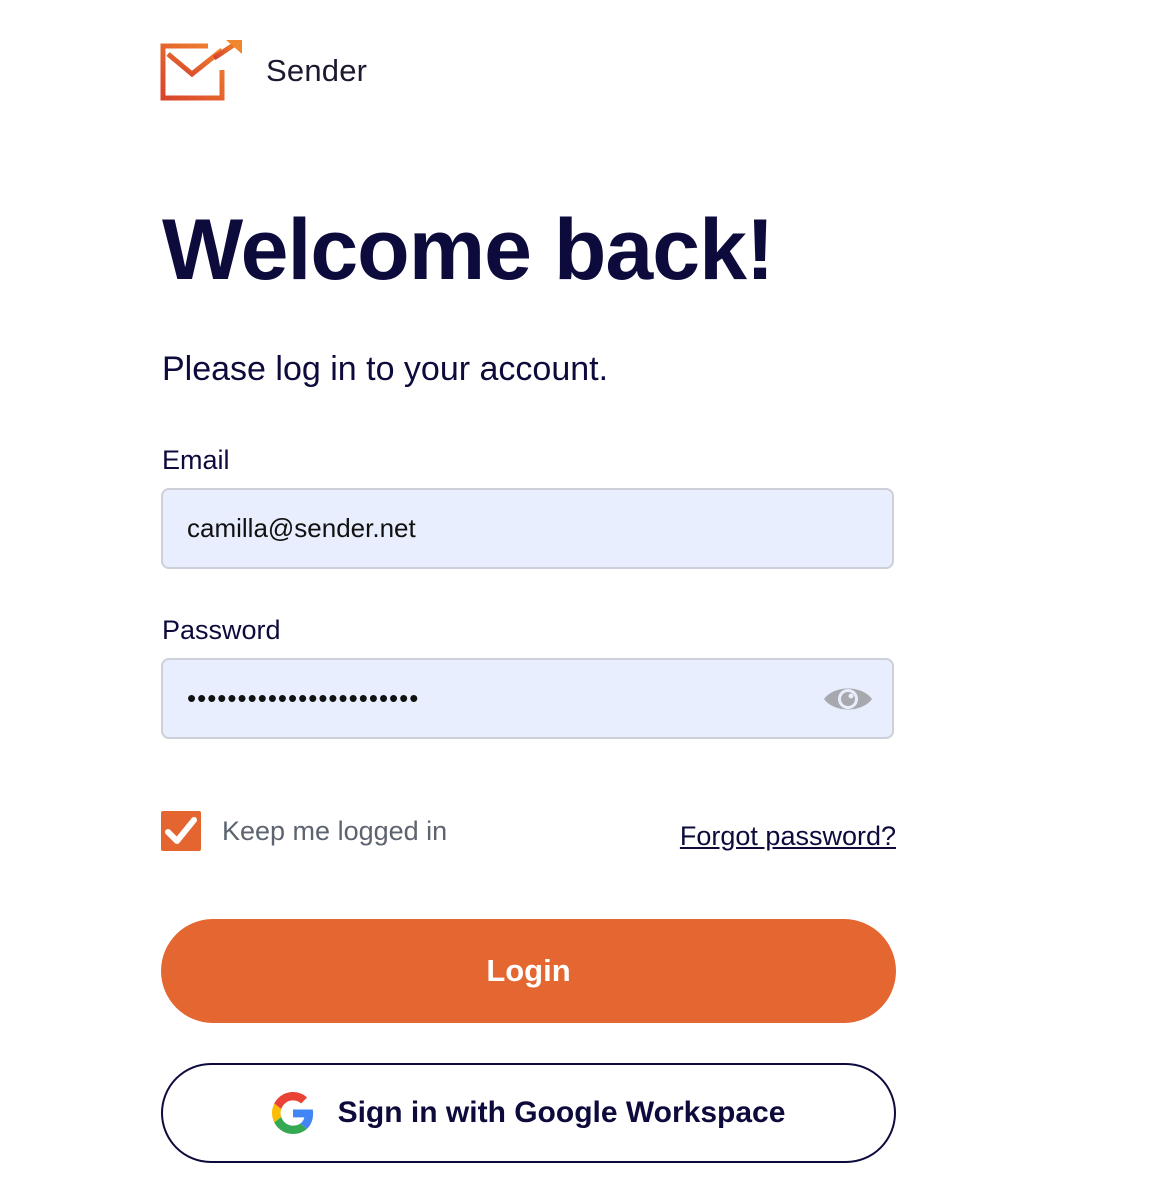  I want to click on password-label: Password, so click(221, 630).